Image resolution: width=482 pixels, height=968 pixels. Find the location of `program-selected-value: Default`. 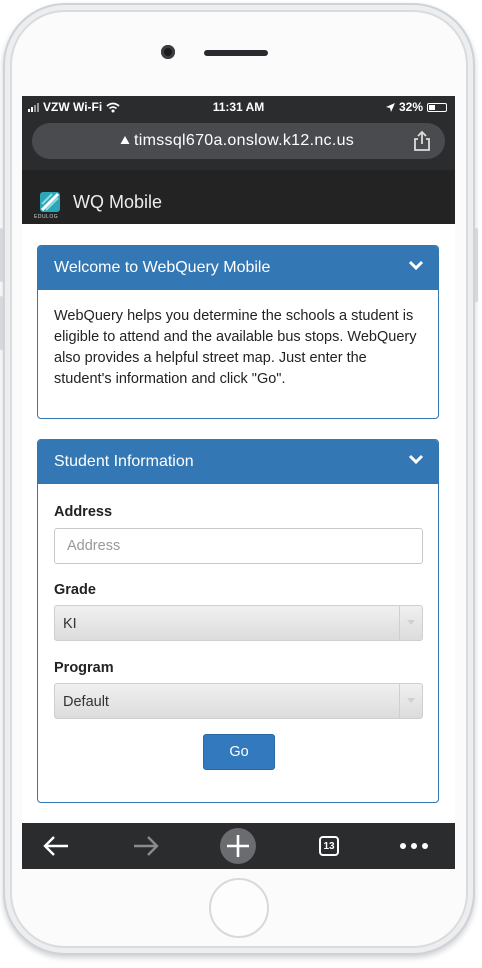

program-selected-value: Default is located at coordinates (86, 702).